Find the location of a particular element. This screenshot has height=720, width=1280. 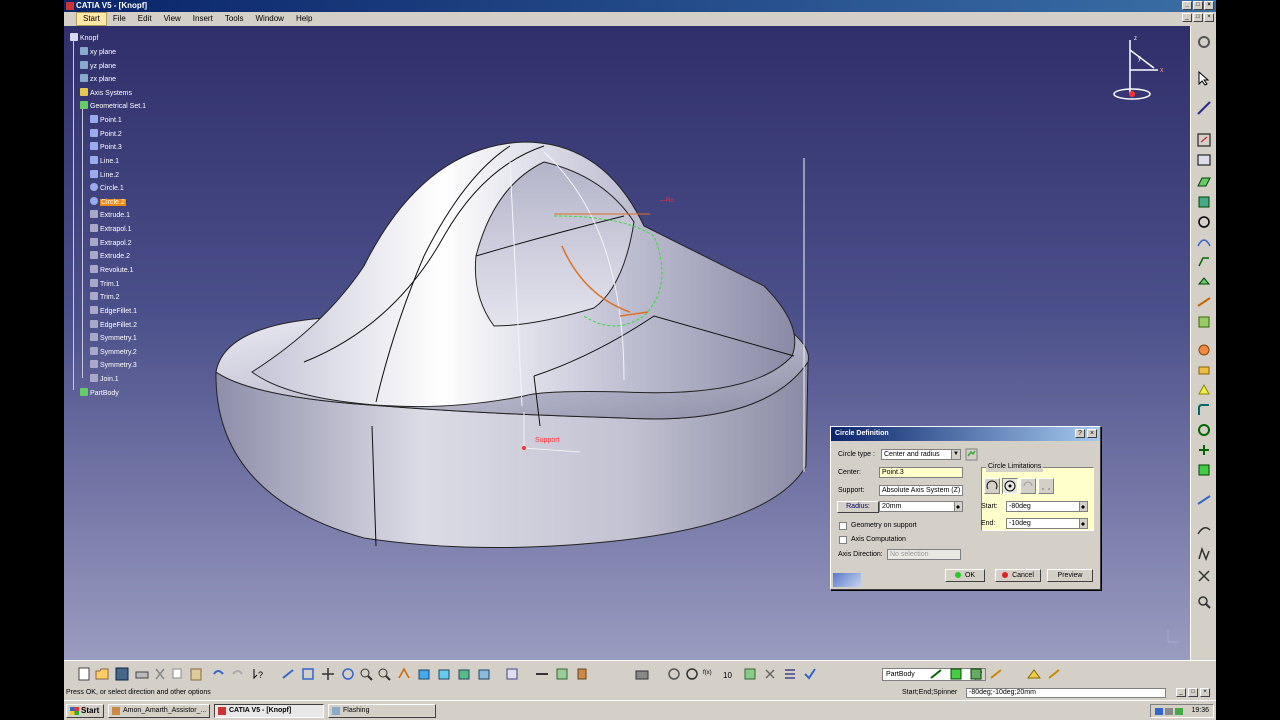

compass-widget: x y z is located at coordinates (1140, 65).